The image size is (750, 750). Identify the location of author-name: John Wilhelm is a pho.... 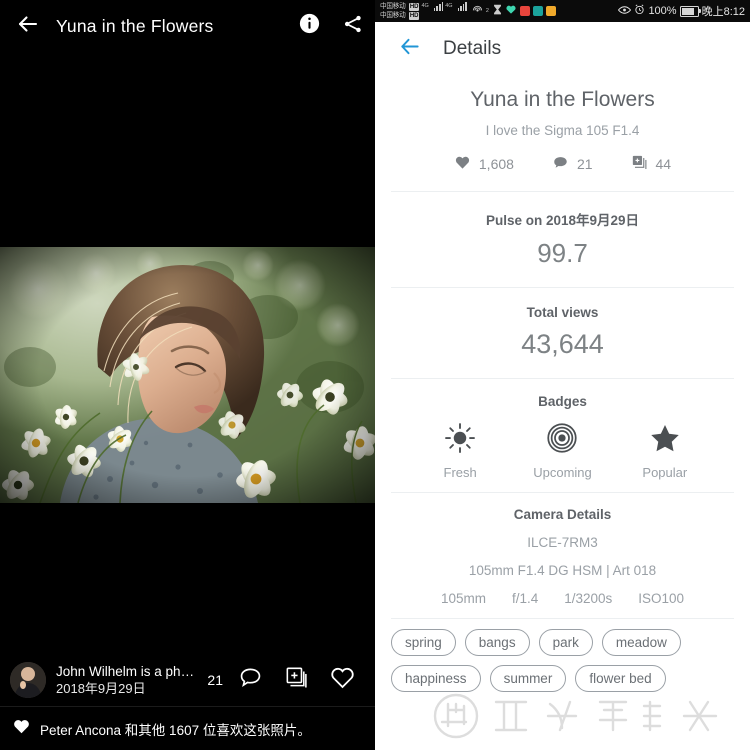
(126, 671).